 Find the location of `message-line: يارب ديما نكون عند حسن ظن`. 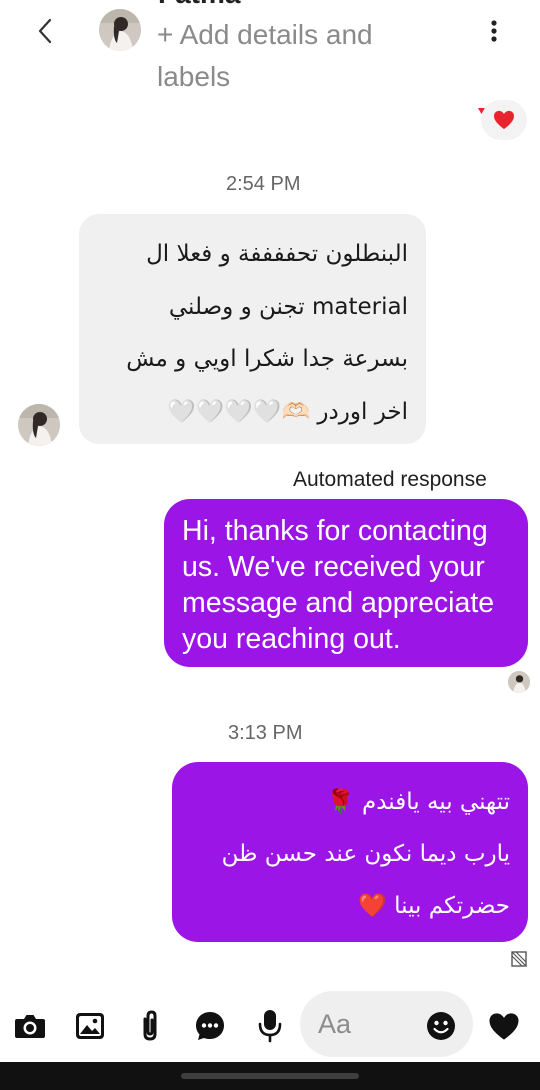

message-line: يارب ديما نكون عند حسن ظن is located at coordinates (365, 854).